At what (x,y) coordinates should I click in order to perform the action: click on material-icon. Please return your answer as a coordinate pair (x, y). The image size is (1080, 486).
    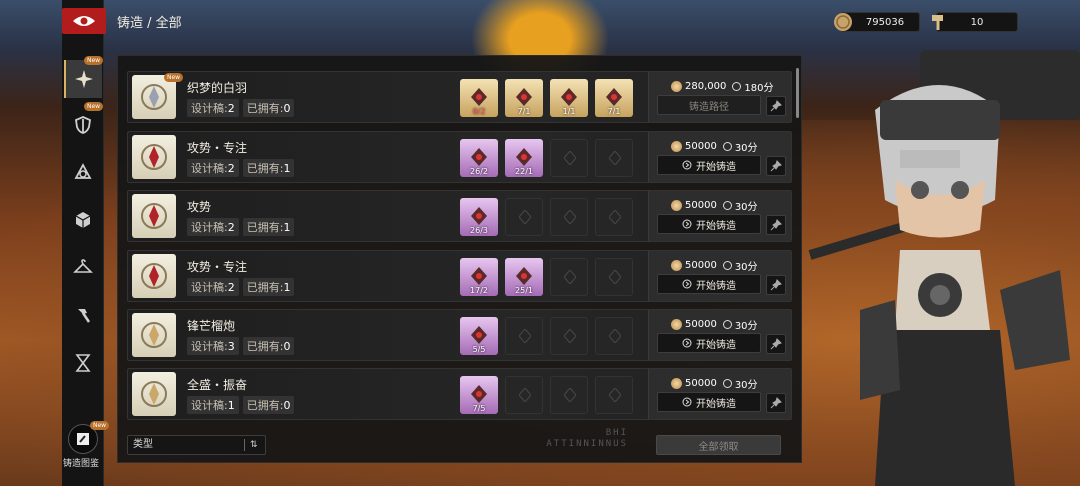
    Looking at the image, I should click on (524, 276).